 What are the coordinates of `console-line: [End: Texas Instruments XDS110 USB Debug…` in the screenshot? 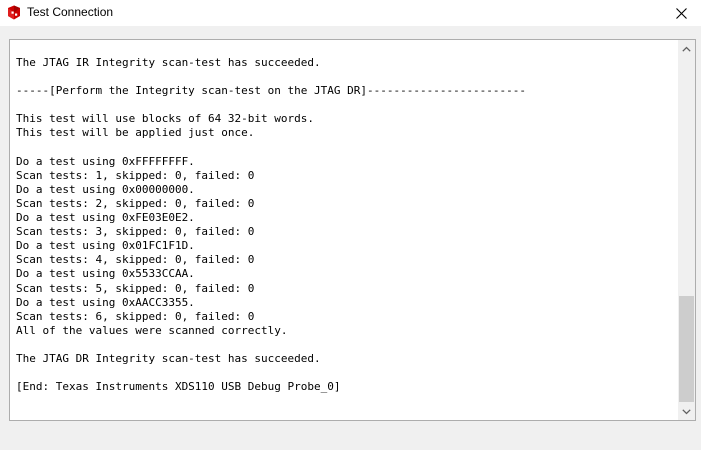 It's located at (178, 387).